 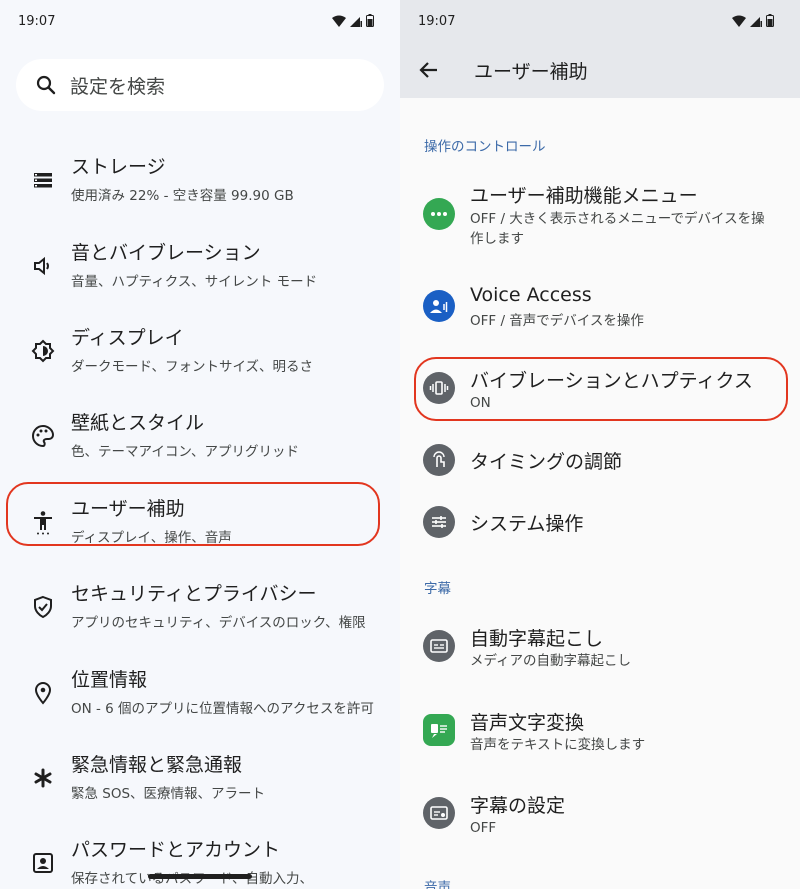 What do you see at coordinates (439, 813) in the screenshot?
I see `caption-settings-icon` at bounding box center [439, 813].